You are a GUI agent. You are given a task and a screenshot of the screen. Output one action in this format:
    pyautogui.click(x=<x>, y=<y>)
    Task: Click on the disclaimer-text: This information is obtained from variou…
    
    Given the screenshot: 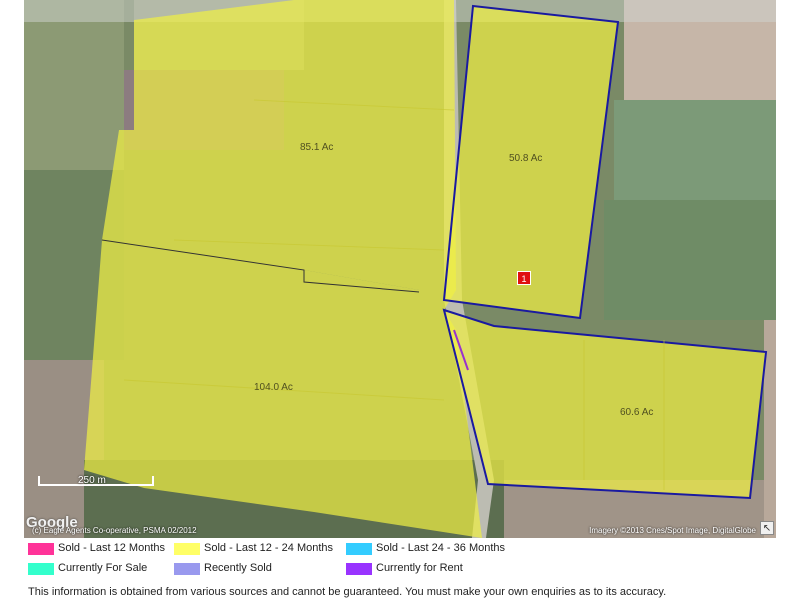 What is the action you would take?
    pyautogui.click(x=347, y=592)
    